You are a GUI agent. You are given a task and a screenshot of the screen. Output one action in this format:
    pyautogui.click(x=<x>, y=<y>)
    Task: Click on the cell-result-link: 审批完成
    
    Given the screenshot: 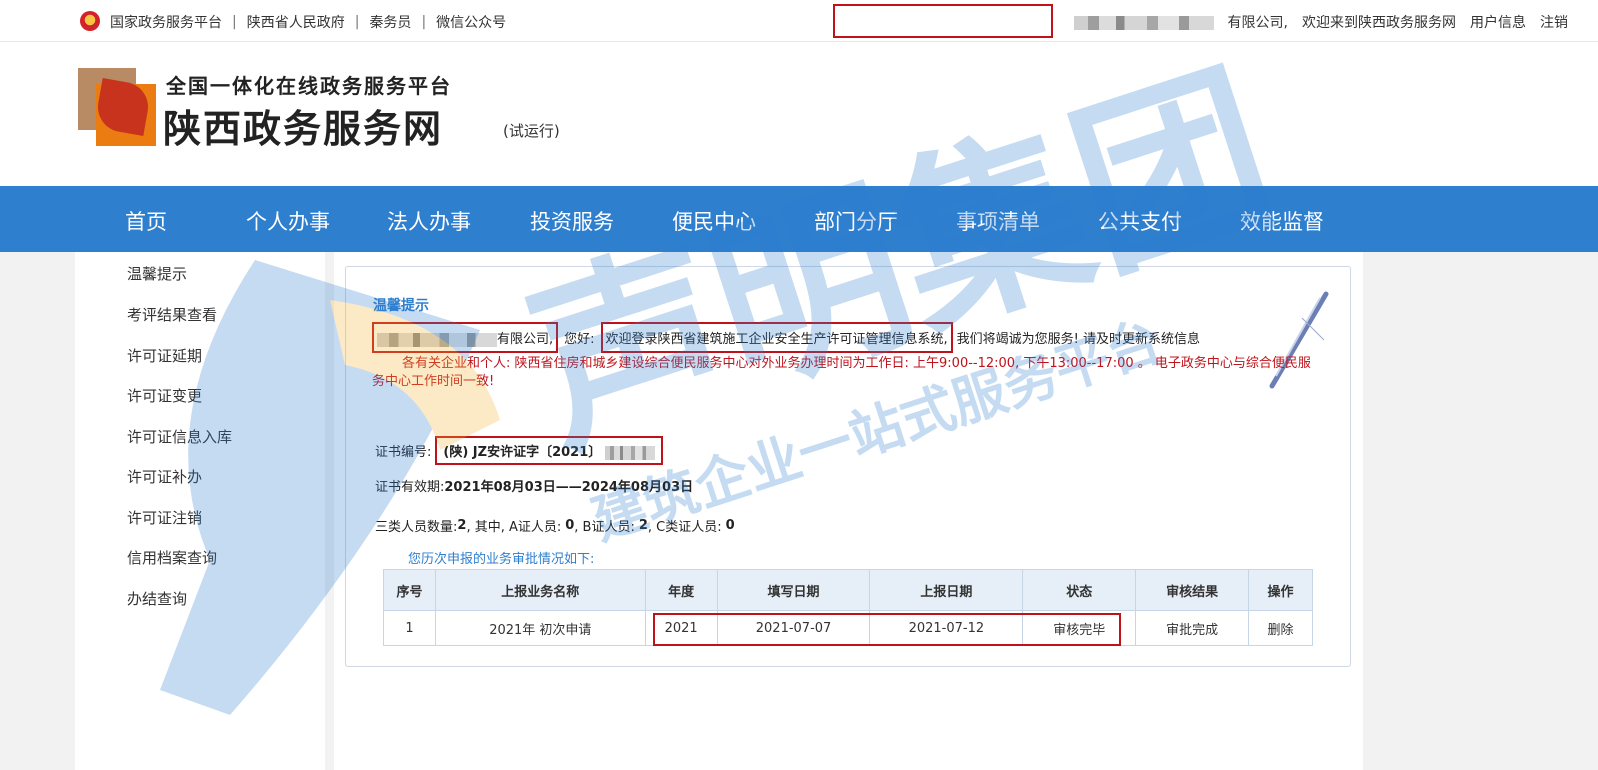 What is the action you would take?
    pyautogui.click(x=1192, y=628)
    